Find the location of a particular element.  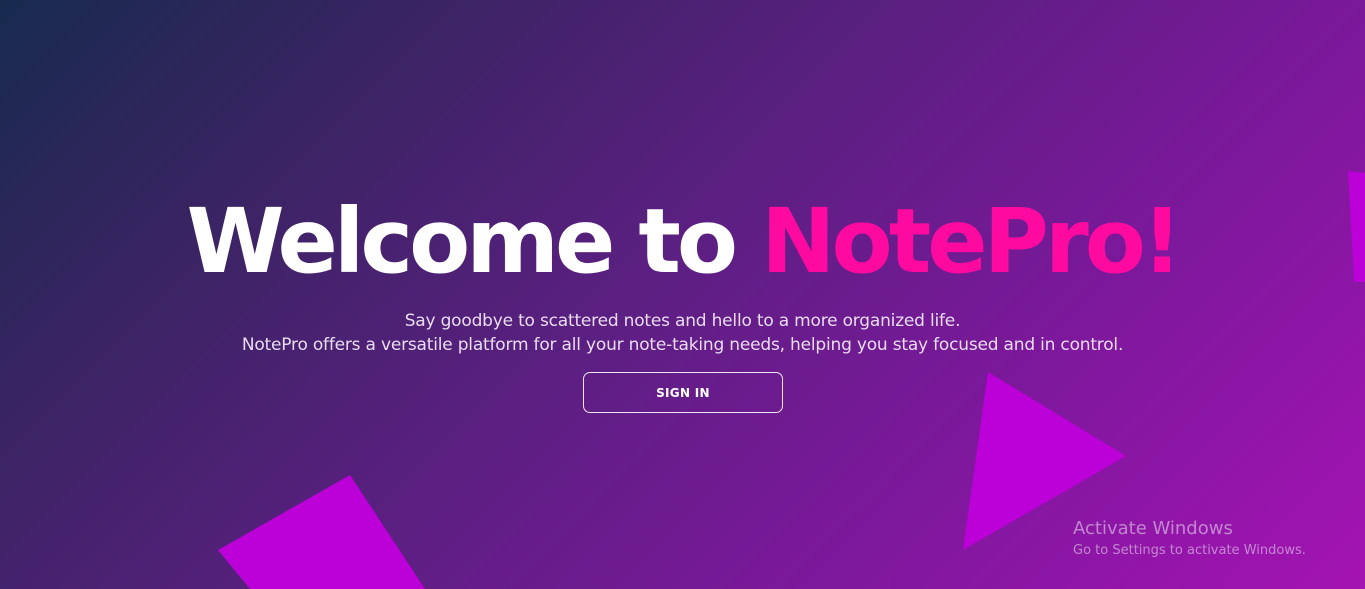

sign-in-button: SIGN IN is located at coordinates (683, 392).